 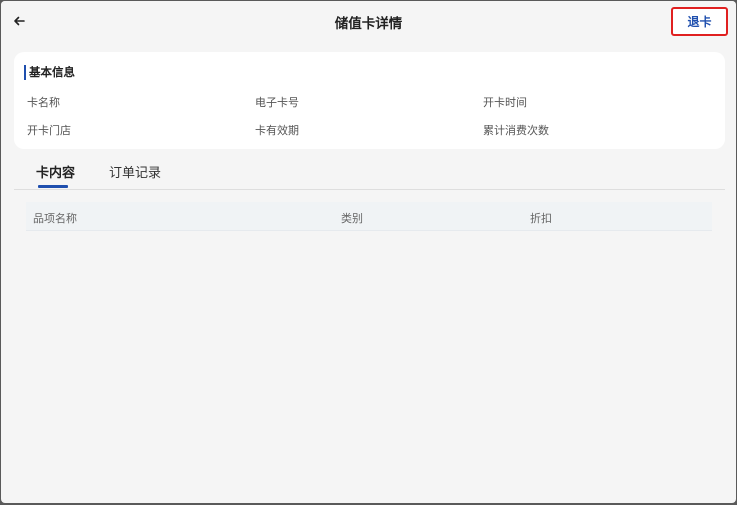 What do you see at coordinates (277, 102) in the screenshot?
I see `field-e-card-number: 电子卡号` at bounding box center [277, 102].